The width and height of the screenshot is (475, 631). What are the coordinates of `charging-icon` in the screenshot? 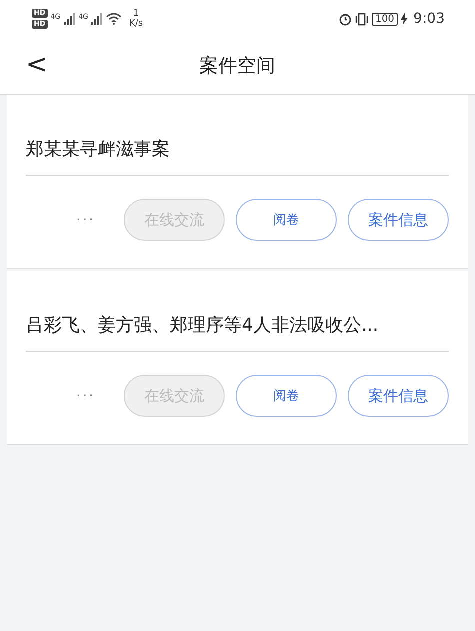 It's located at (404, 19).